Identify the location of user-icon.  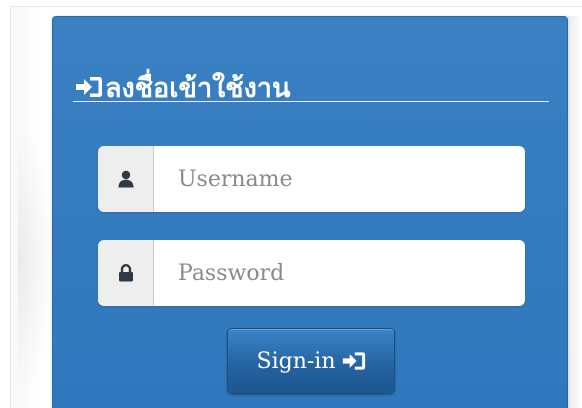
(125, 179).